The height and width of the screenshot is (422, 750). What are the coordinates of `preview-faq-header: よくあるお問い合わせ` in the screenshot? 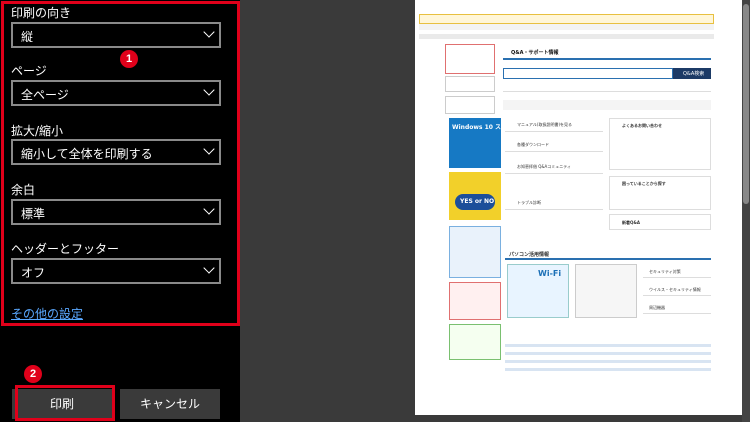 It's located at (642, 125).